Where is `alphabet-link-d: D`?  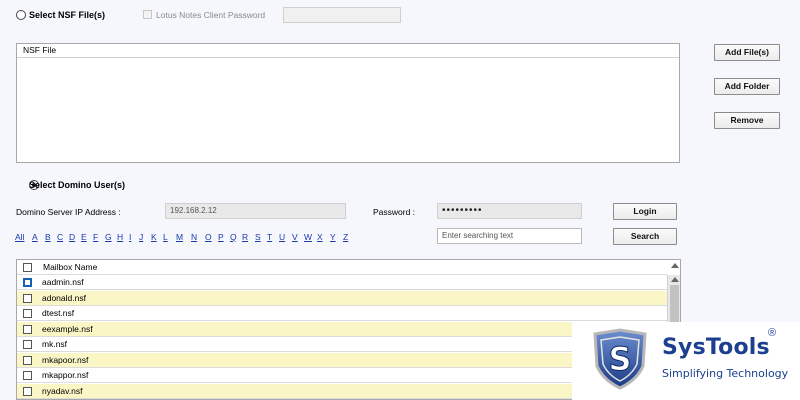 alphabet-link-d: D is located at coordinates (72, 237).